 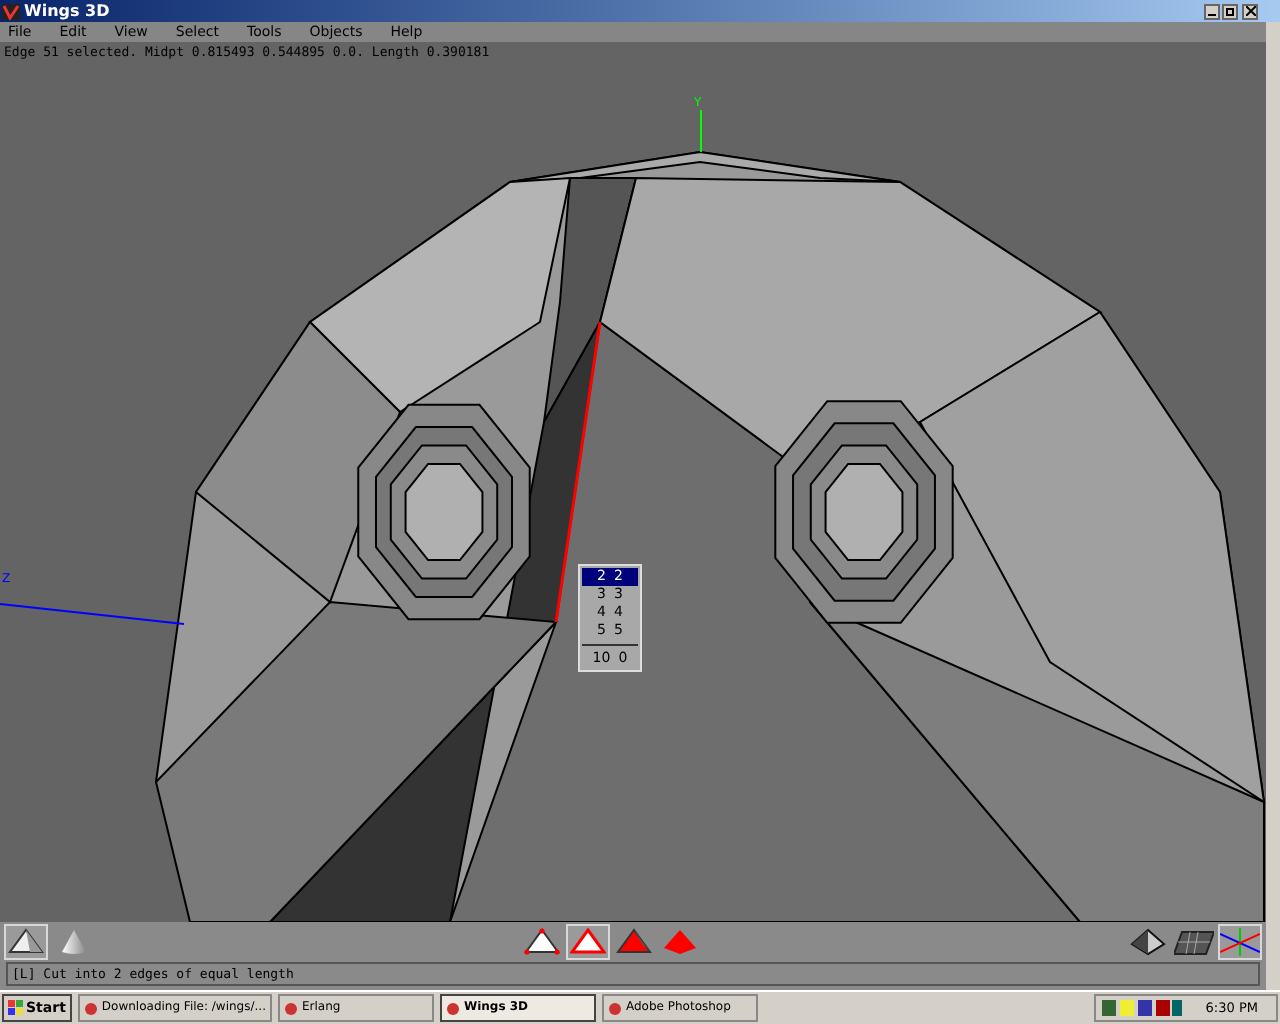 I want to click on windows-logo-icon, so click(x=16, y=1008).